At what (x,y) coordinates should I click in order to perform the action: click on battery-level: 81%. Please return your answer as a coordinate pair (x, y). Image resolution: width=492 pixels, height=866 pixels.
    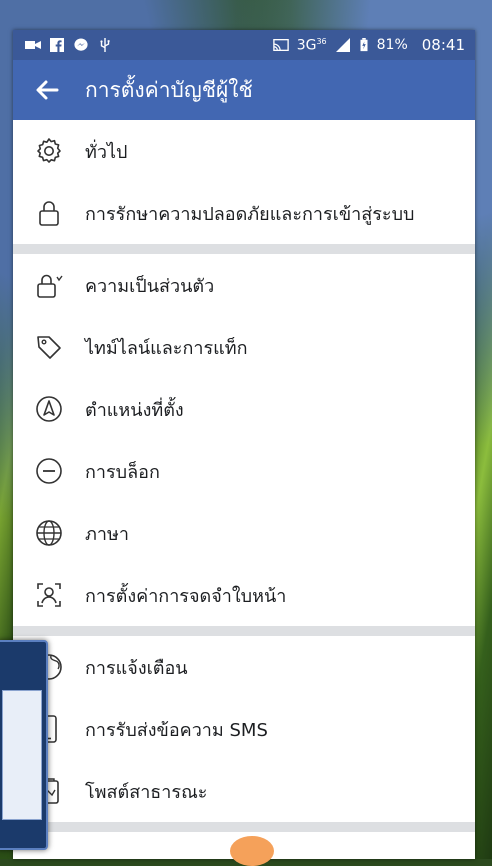
    Looking at the image, I should click on (392, 45).